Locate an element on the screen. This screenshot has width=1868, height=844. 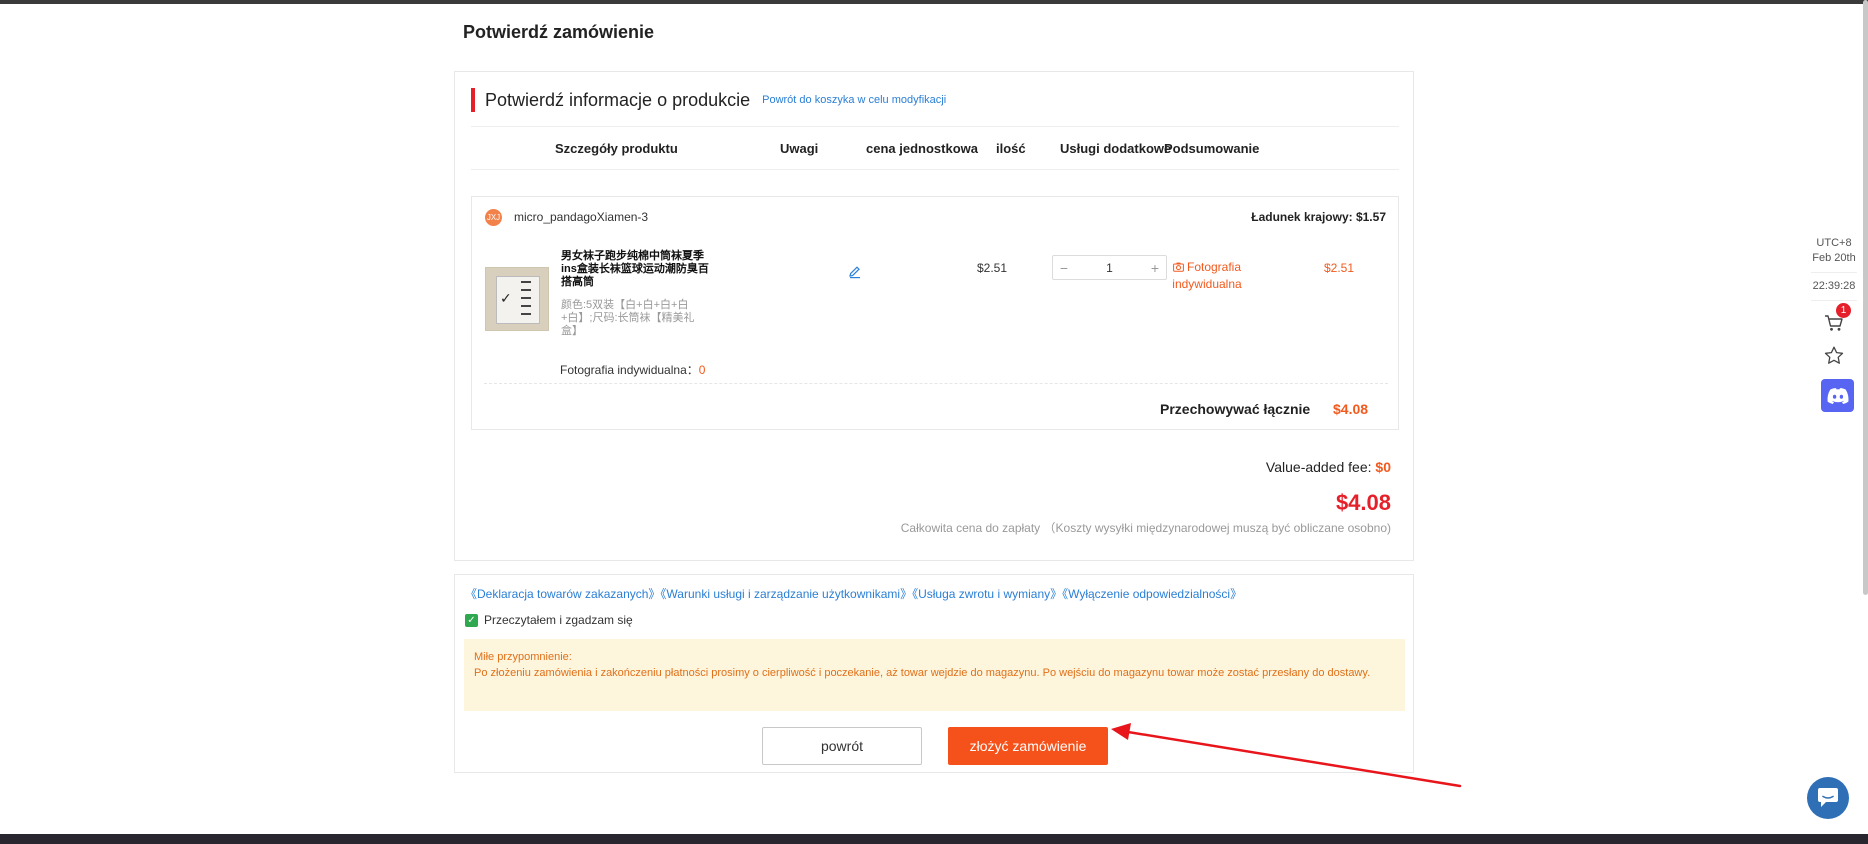
value-added-fee: Value-added fee: $0 is located at coordinates (1328, 467).